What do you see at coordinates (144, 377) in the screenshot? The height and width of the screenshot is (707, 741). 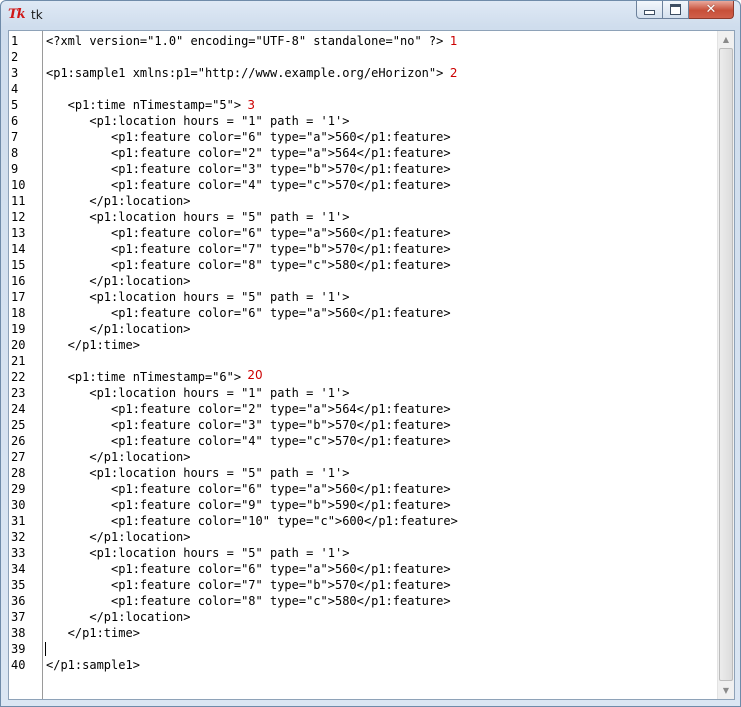 I see `code-line: <p1:time nTimestamp="6">` at bounding box center [144, 377].